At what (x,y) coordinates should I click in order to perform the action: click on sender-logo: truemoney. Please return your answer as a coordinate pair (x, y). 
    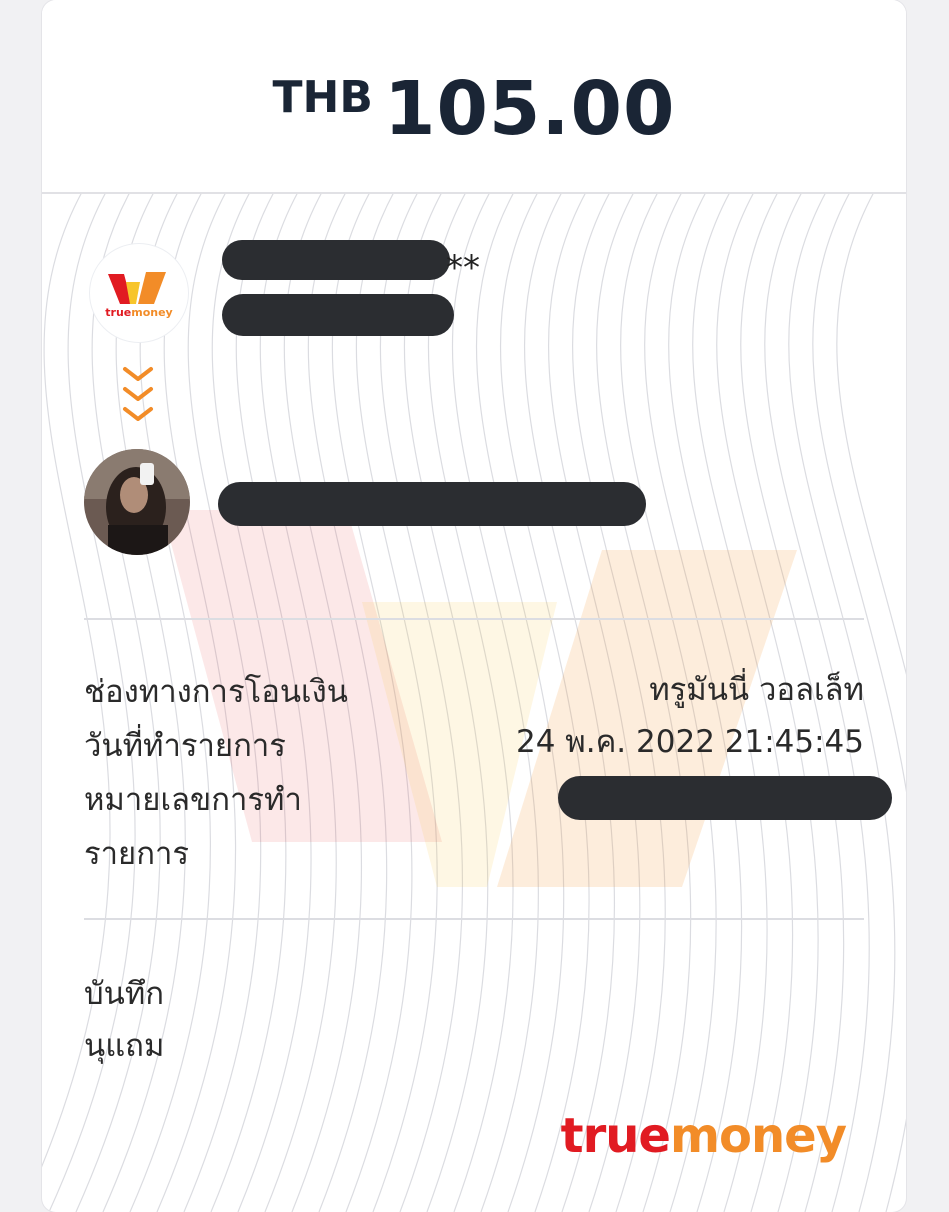
    Looking at the image, I should click on (139, 293).